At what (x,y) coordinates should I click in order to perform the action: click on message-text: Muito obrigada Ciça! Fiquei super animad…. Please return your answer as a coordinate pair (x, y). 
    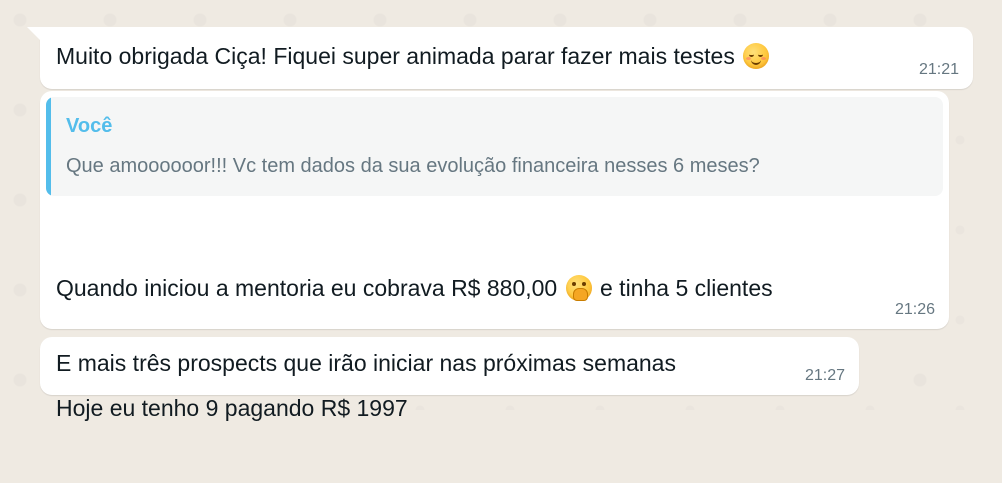
    Looking at the image, I should click on (413, 56).